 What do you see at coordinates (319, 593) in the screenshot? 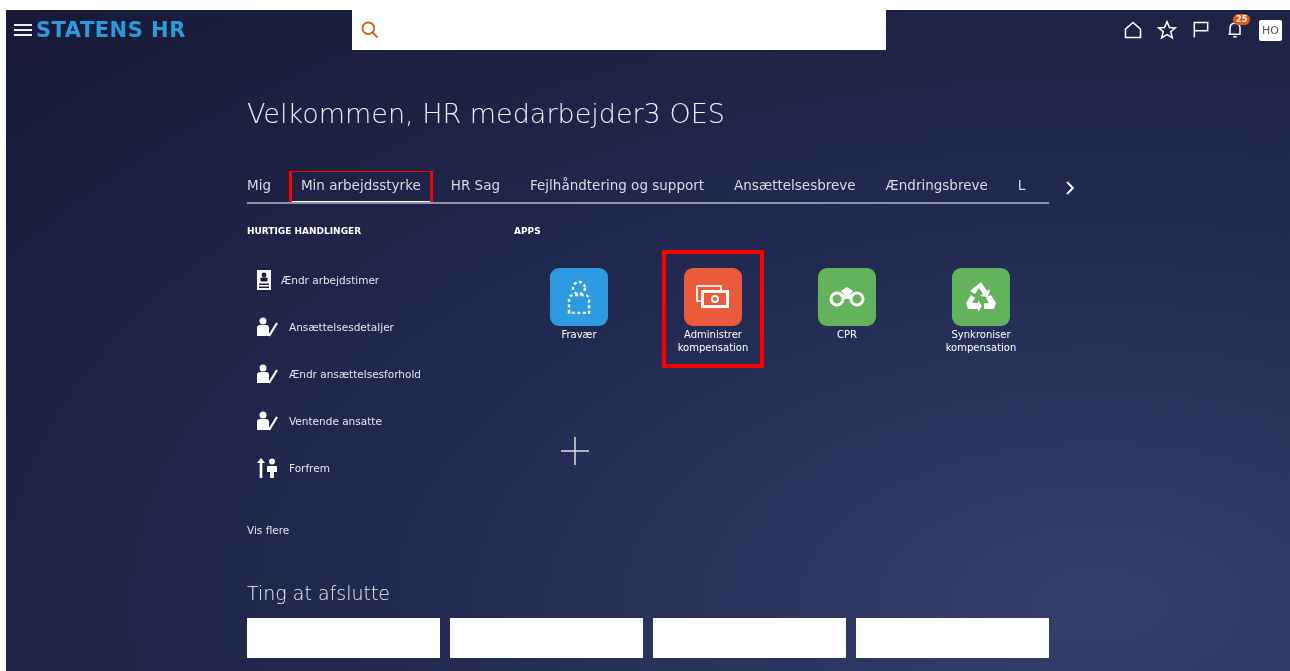
I see `section-heading: Ting at afslutte` at bounding box center [319, 593].